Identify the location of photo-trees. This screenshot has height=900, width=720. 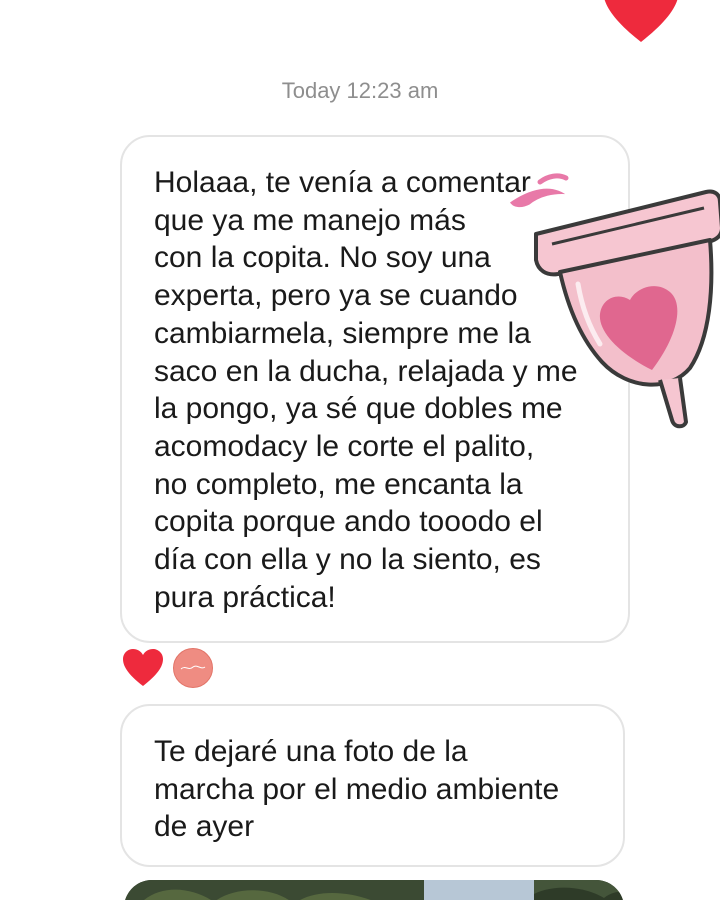
(374, 890).